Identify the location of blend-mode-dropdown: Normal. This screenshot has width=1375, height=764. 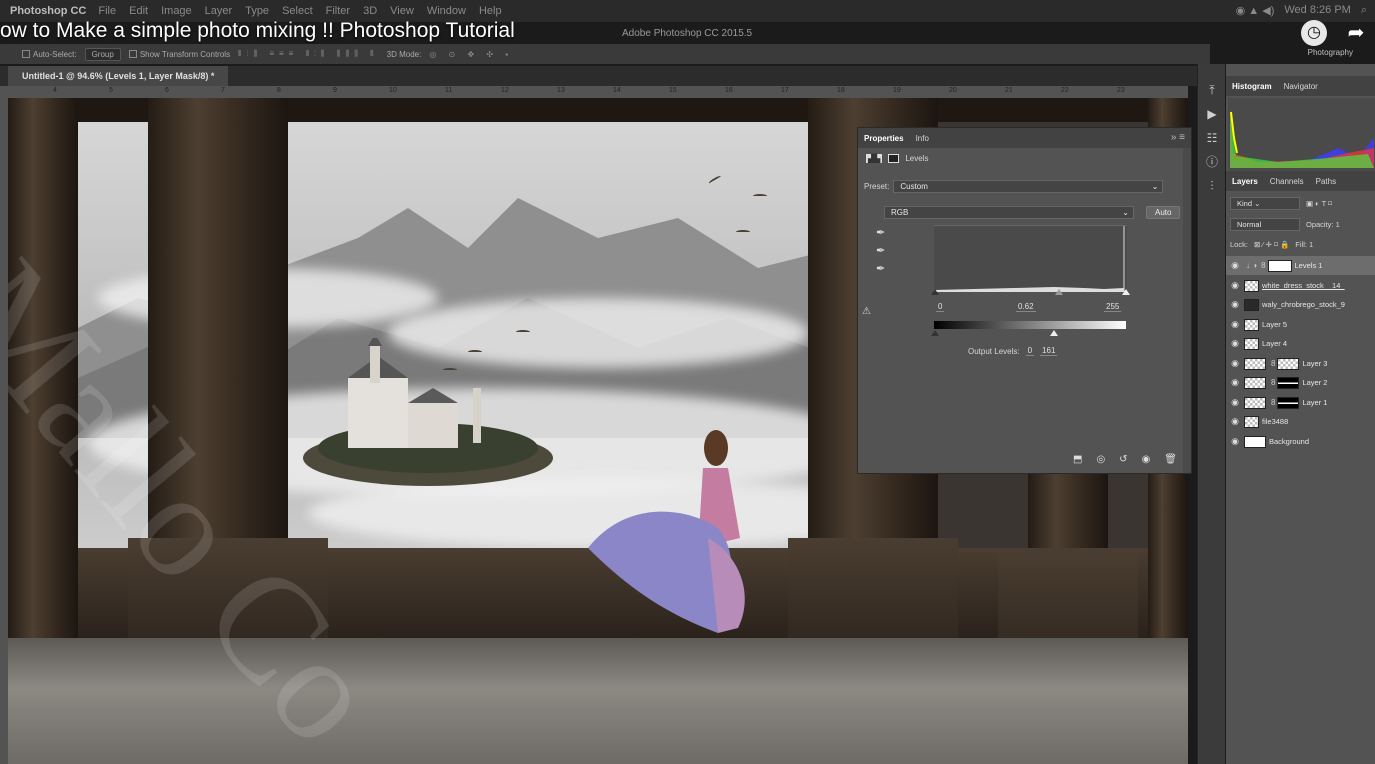
(1265, 224).